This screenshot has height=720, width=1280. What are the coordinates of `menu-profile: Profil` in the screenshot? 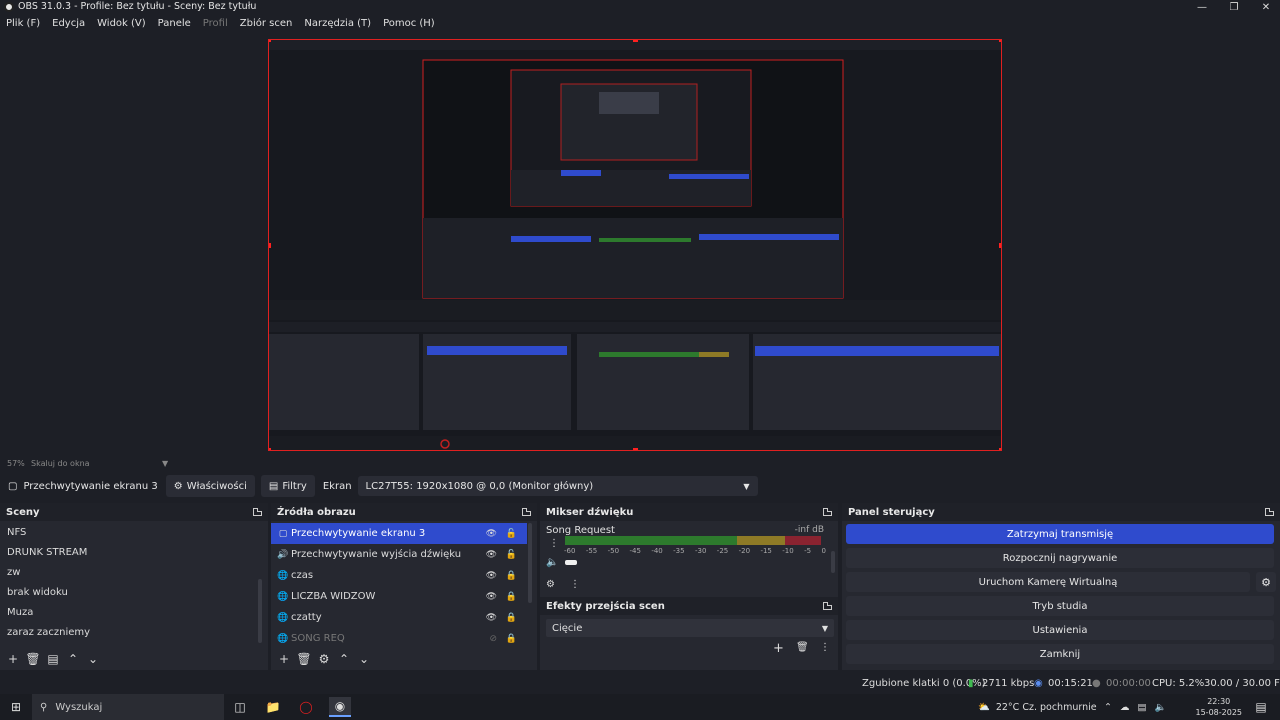 It's located at (215, 23).